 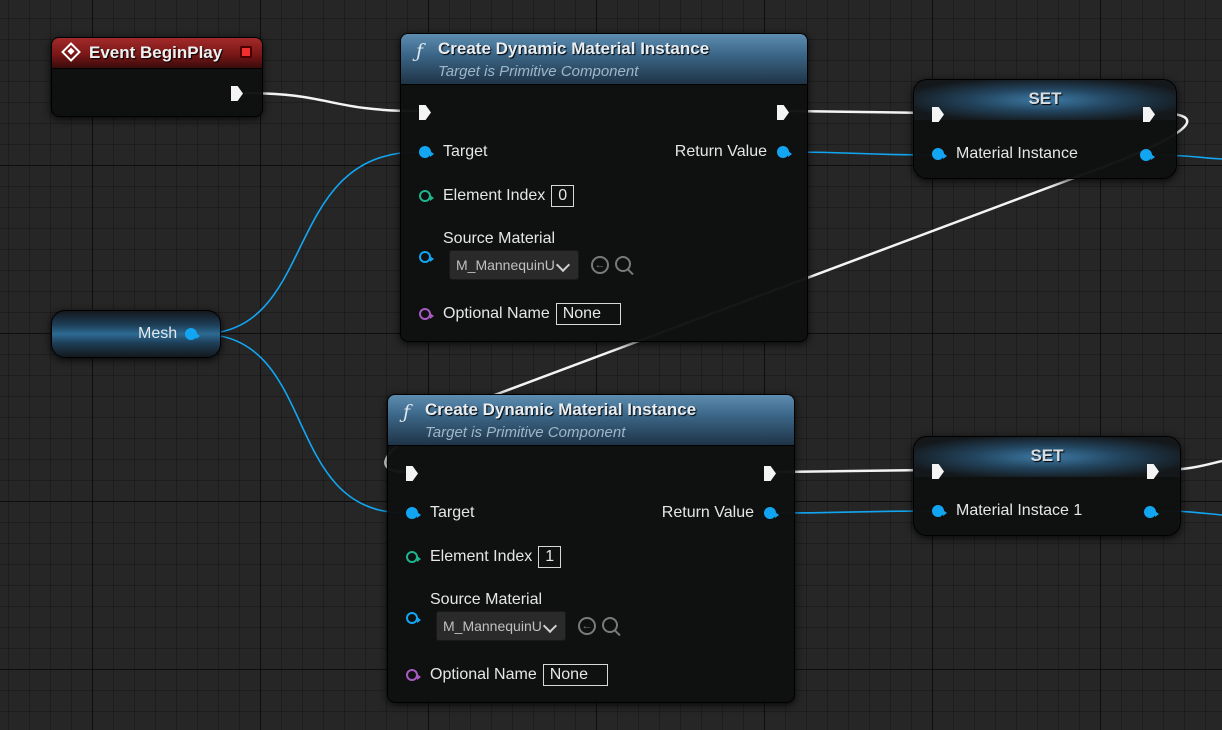 I want to click on event-stop-icon, so click(x=246, y=52).